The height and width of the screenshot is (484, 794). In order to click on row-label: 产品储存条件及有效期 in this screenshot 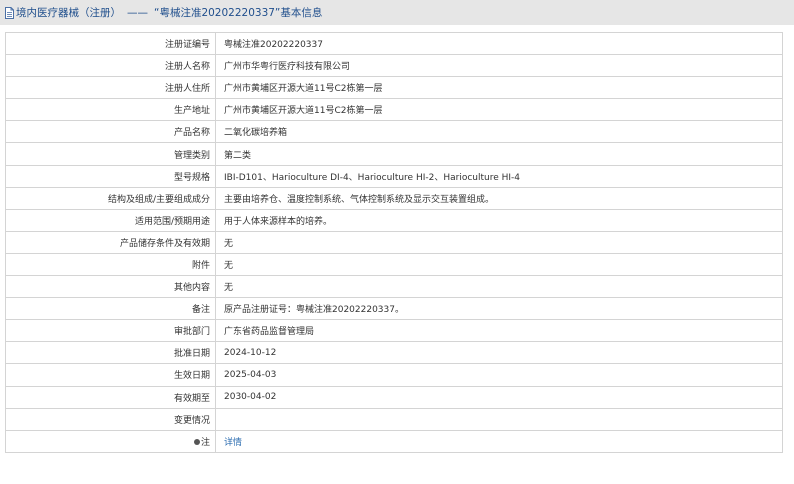, I will do `click(110, 242)`.